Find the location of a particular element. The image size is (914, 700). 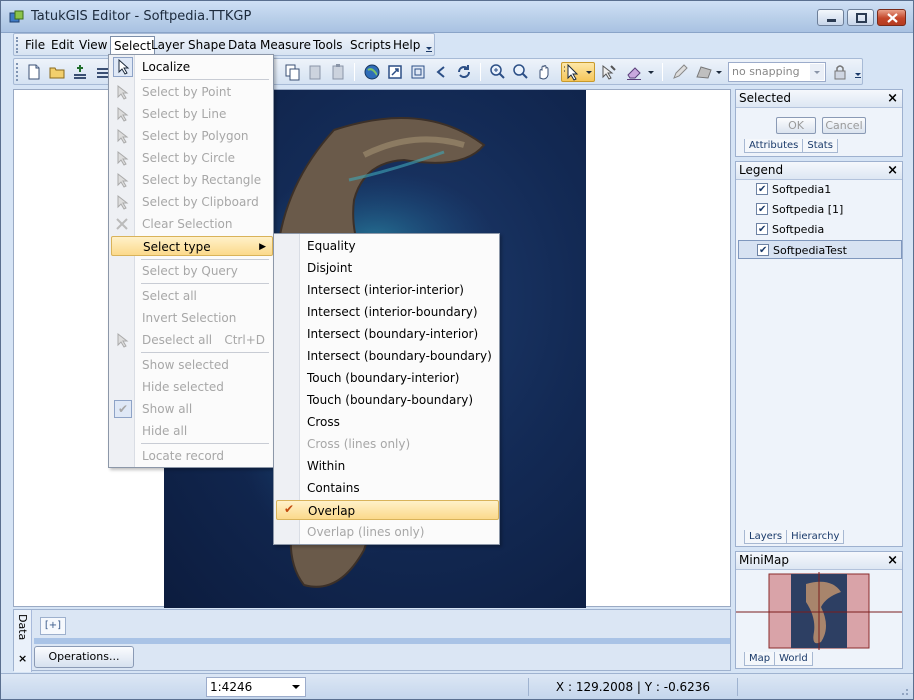

copy-icon is located at coordinates (292, 72).